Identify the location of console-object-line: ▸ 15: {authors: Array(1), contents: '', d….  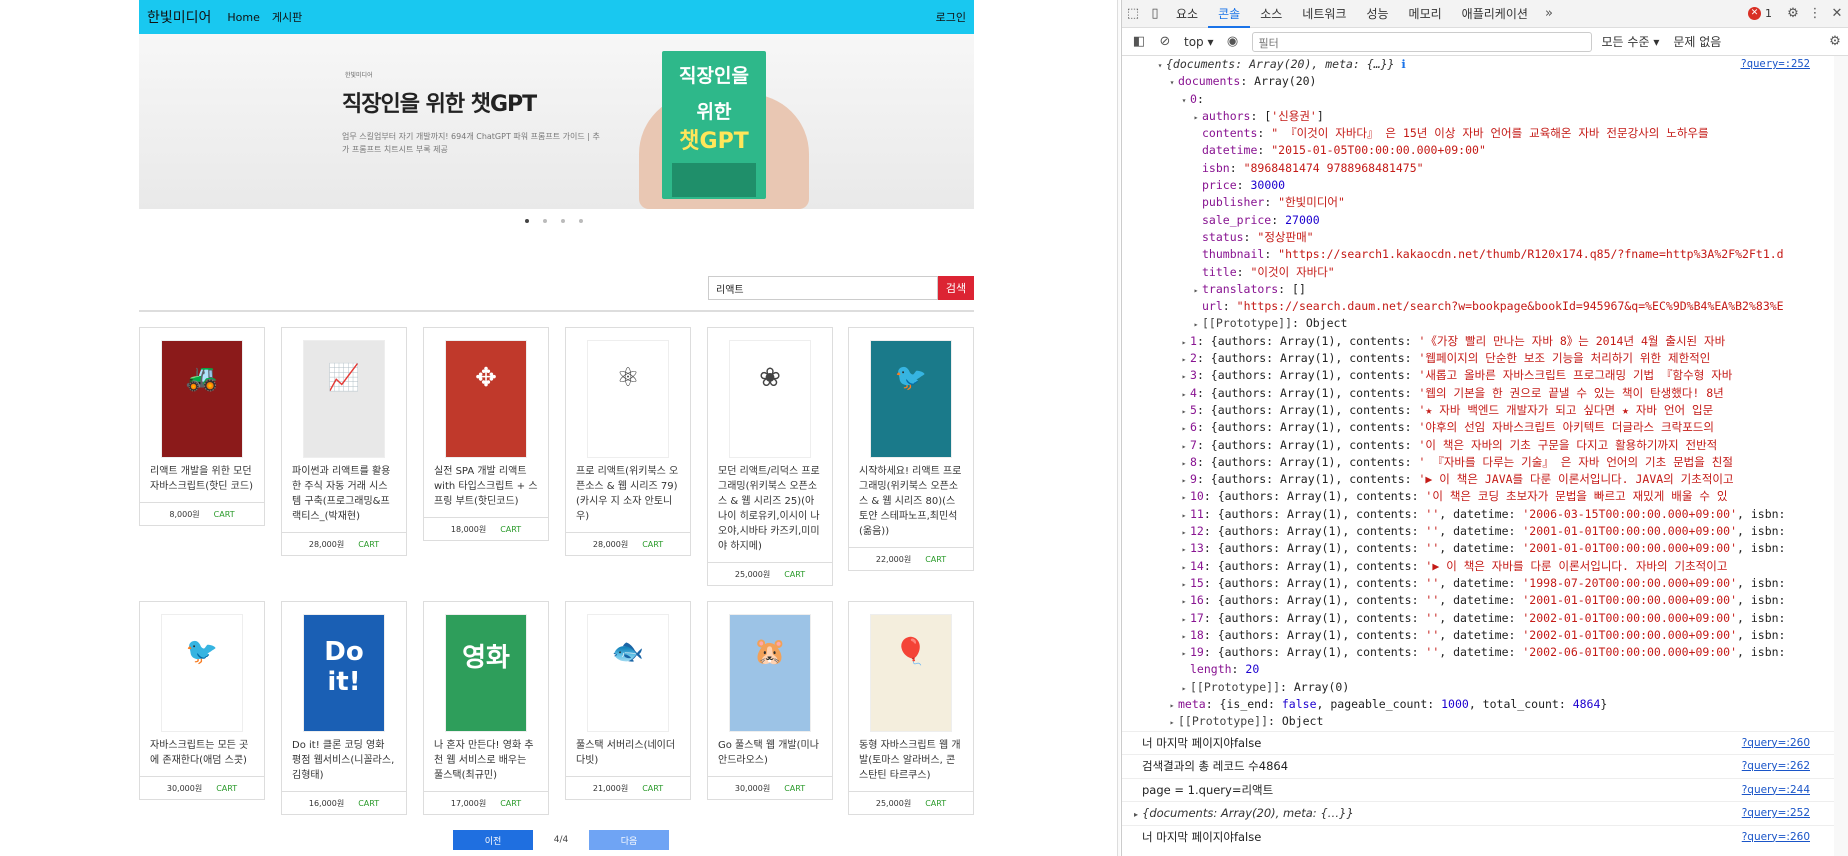
(1485, 583).